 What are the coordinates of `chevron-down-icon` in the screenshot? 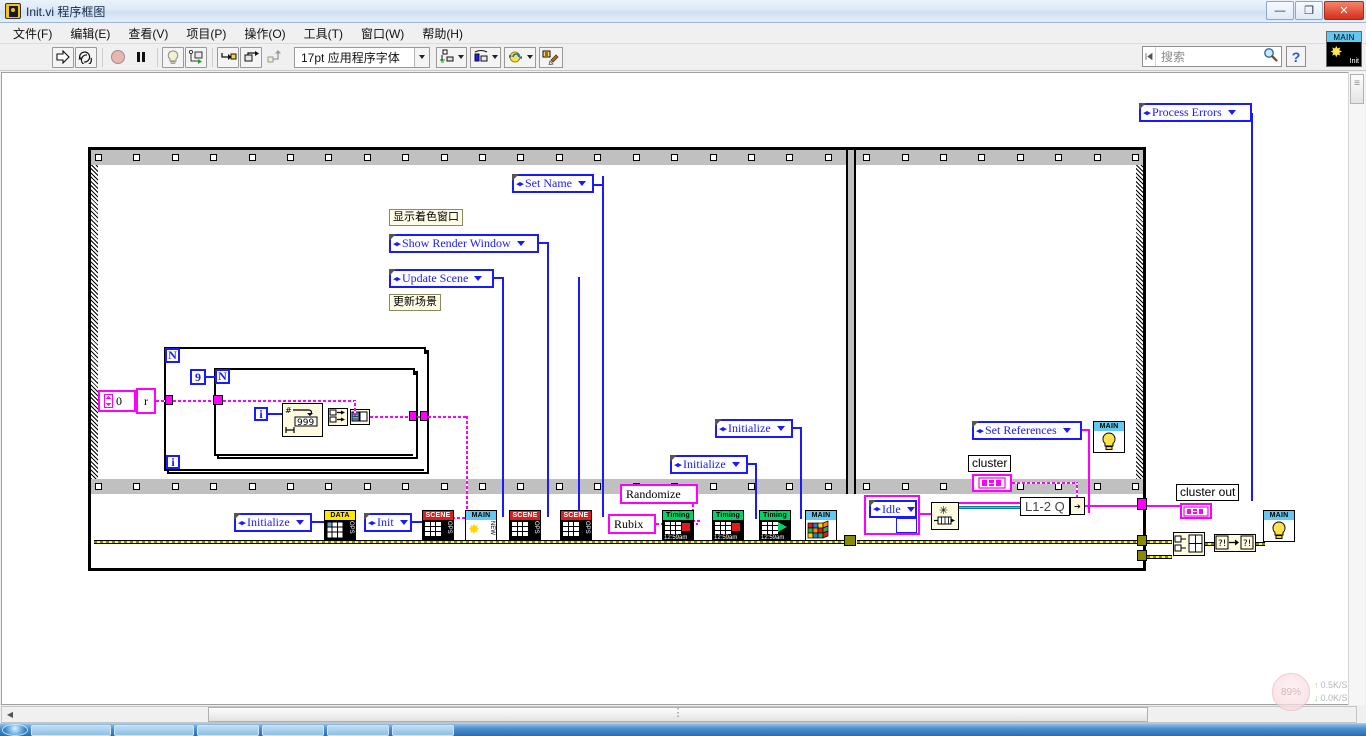 It's located at (421, 57).